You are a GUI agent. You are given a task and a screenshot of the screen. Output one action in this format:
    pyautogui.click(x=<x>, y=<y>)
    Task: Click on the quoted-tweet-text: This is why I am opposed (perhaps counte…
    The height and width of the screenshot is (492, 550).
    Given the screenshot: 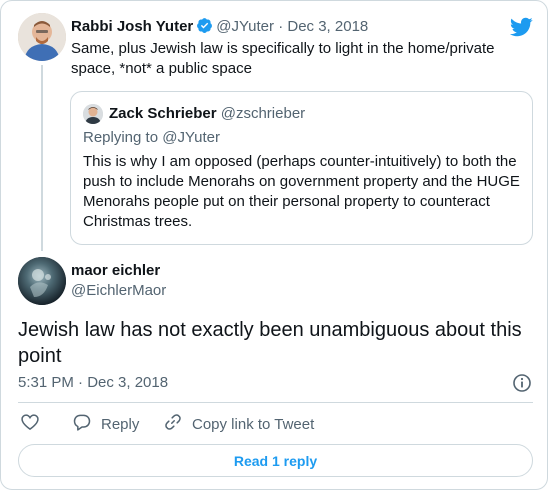 What is the action you would take?
    pyautogui.click(x=301, y=191)
    